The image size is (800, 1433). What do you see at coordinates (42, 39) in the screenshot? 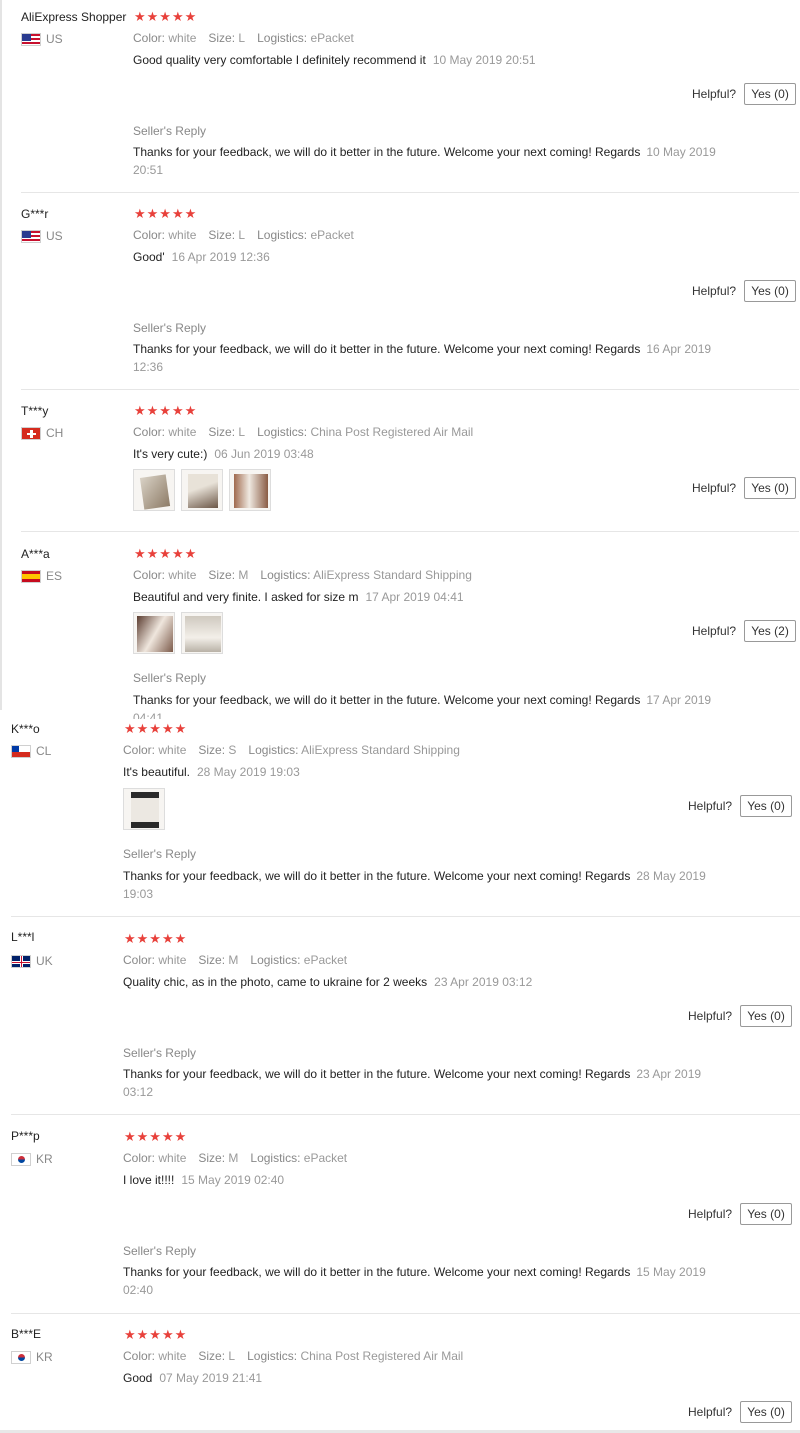
I see `reviewer-country: US` at bounding box center [42, 39].